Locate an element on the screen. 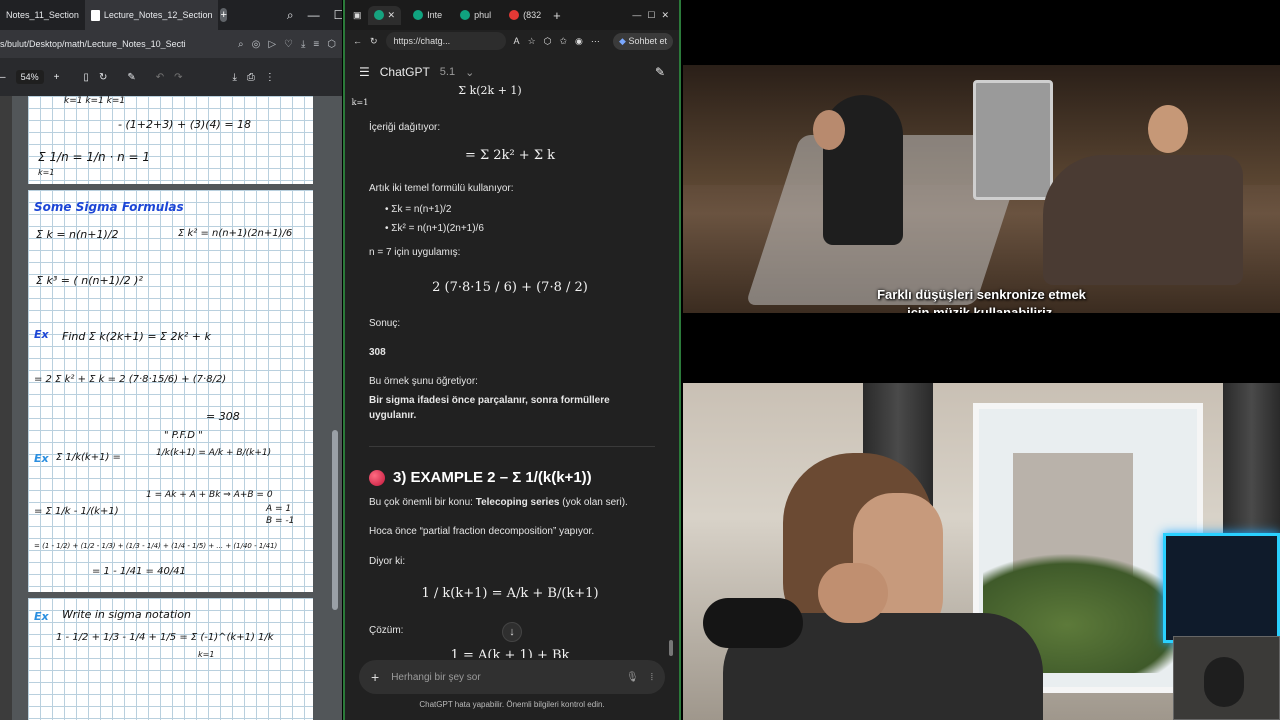 The height and width of the screenshot is (720, 1280). tab-actions-icon: ▣ is located at coordinates (357, 15).